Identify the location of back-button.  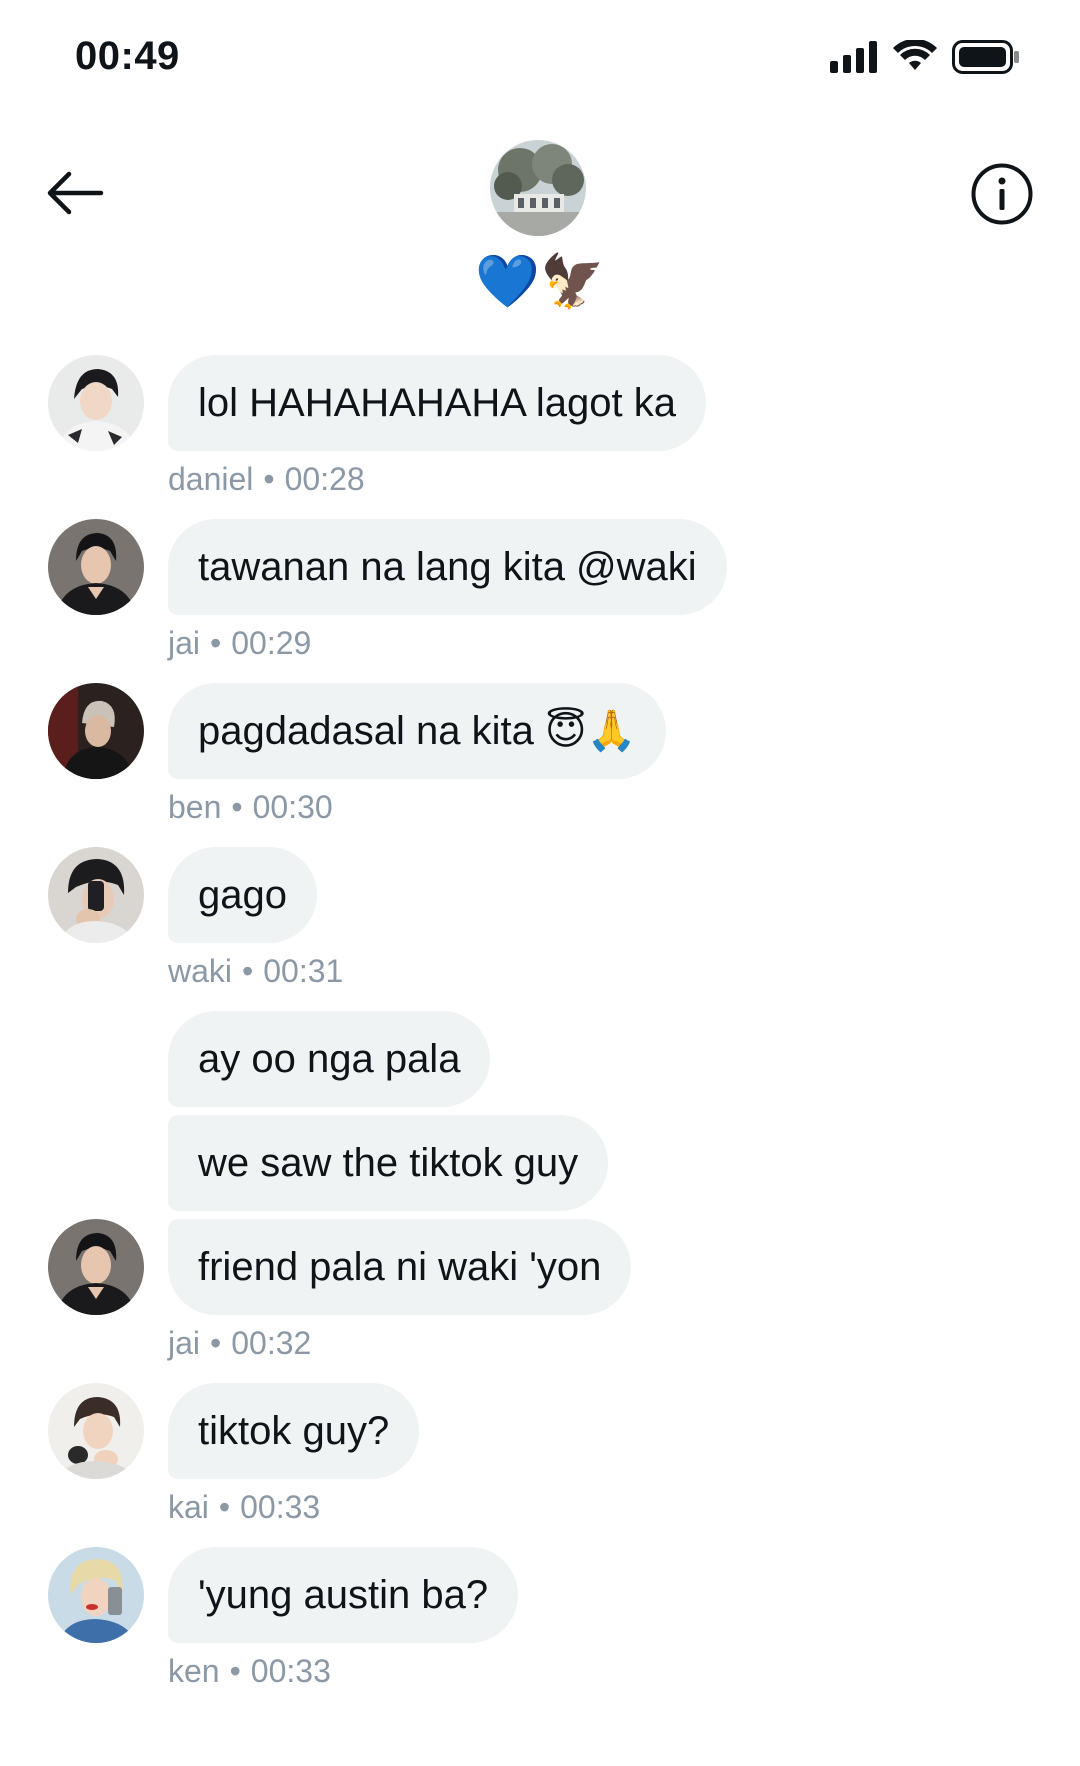
(75, 195).